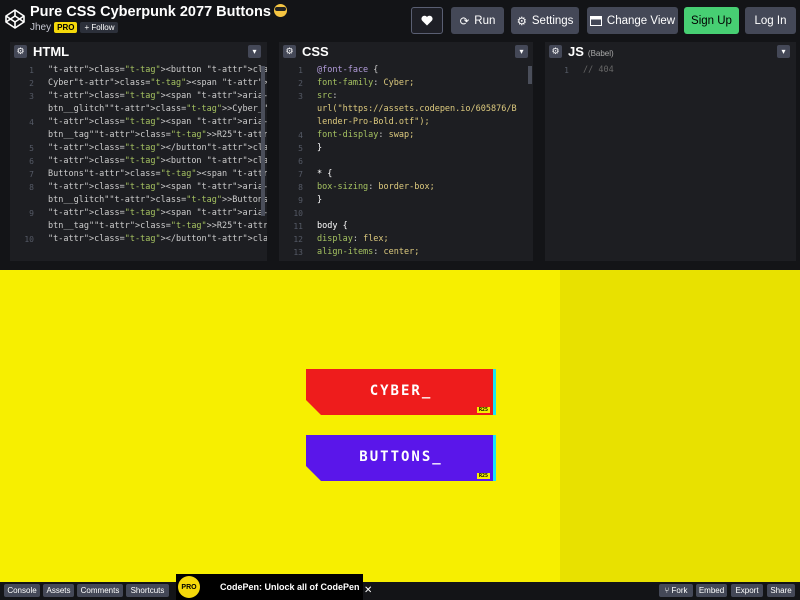  I want to click on html-line-number: 8, so click(31, 187).